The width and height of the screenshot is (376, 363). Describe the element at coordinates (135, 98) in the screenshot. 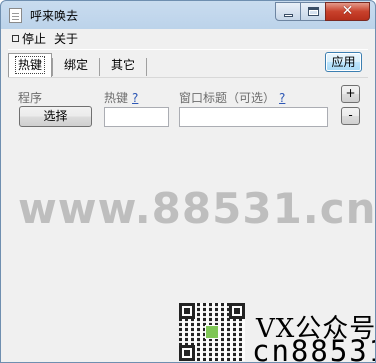

I see `hotkey-help-link: ?` at that location.